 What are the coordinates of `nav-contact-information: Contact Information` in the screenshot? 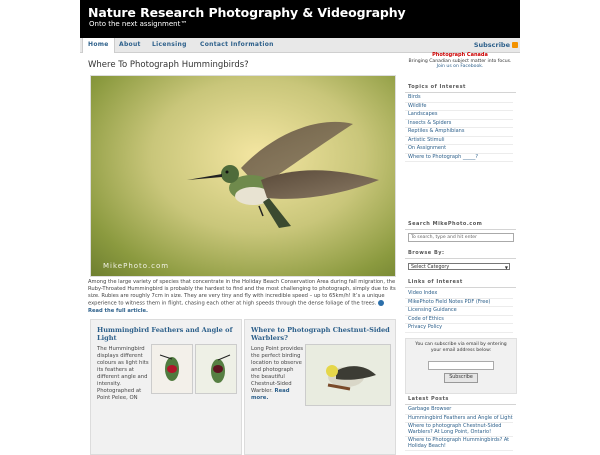 It's located at (237, 45).